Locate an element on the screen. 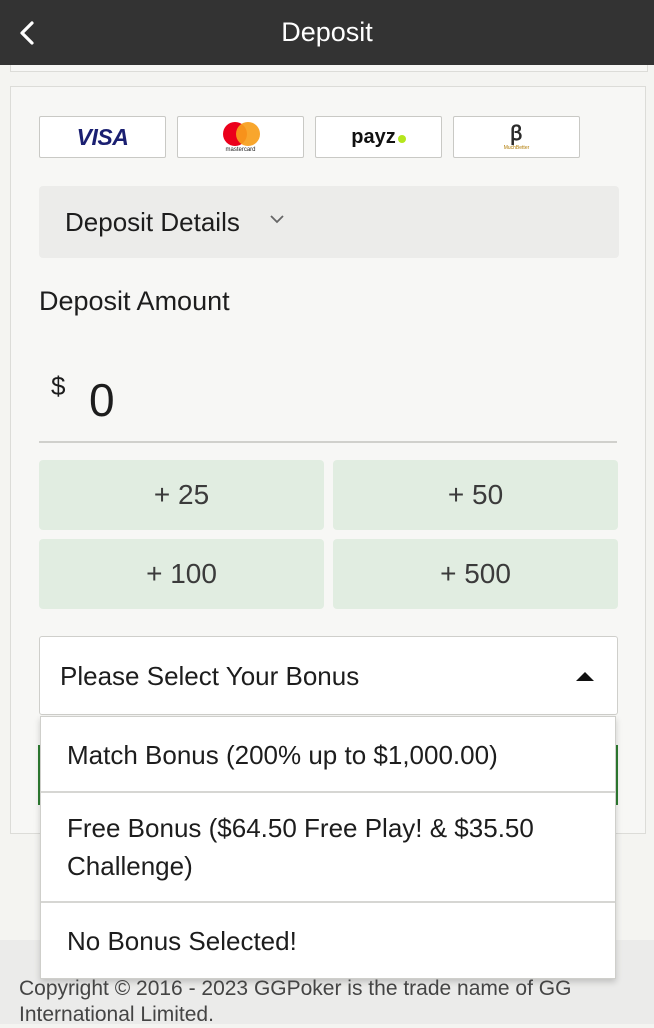 Image resolution: width=654 pixels, height=1028 pixels. deposit-amount-input: $ 0 is located at coordinates (328, 399).